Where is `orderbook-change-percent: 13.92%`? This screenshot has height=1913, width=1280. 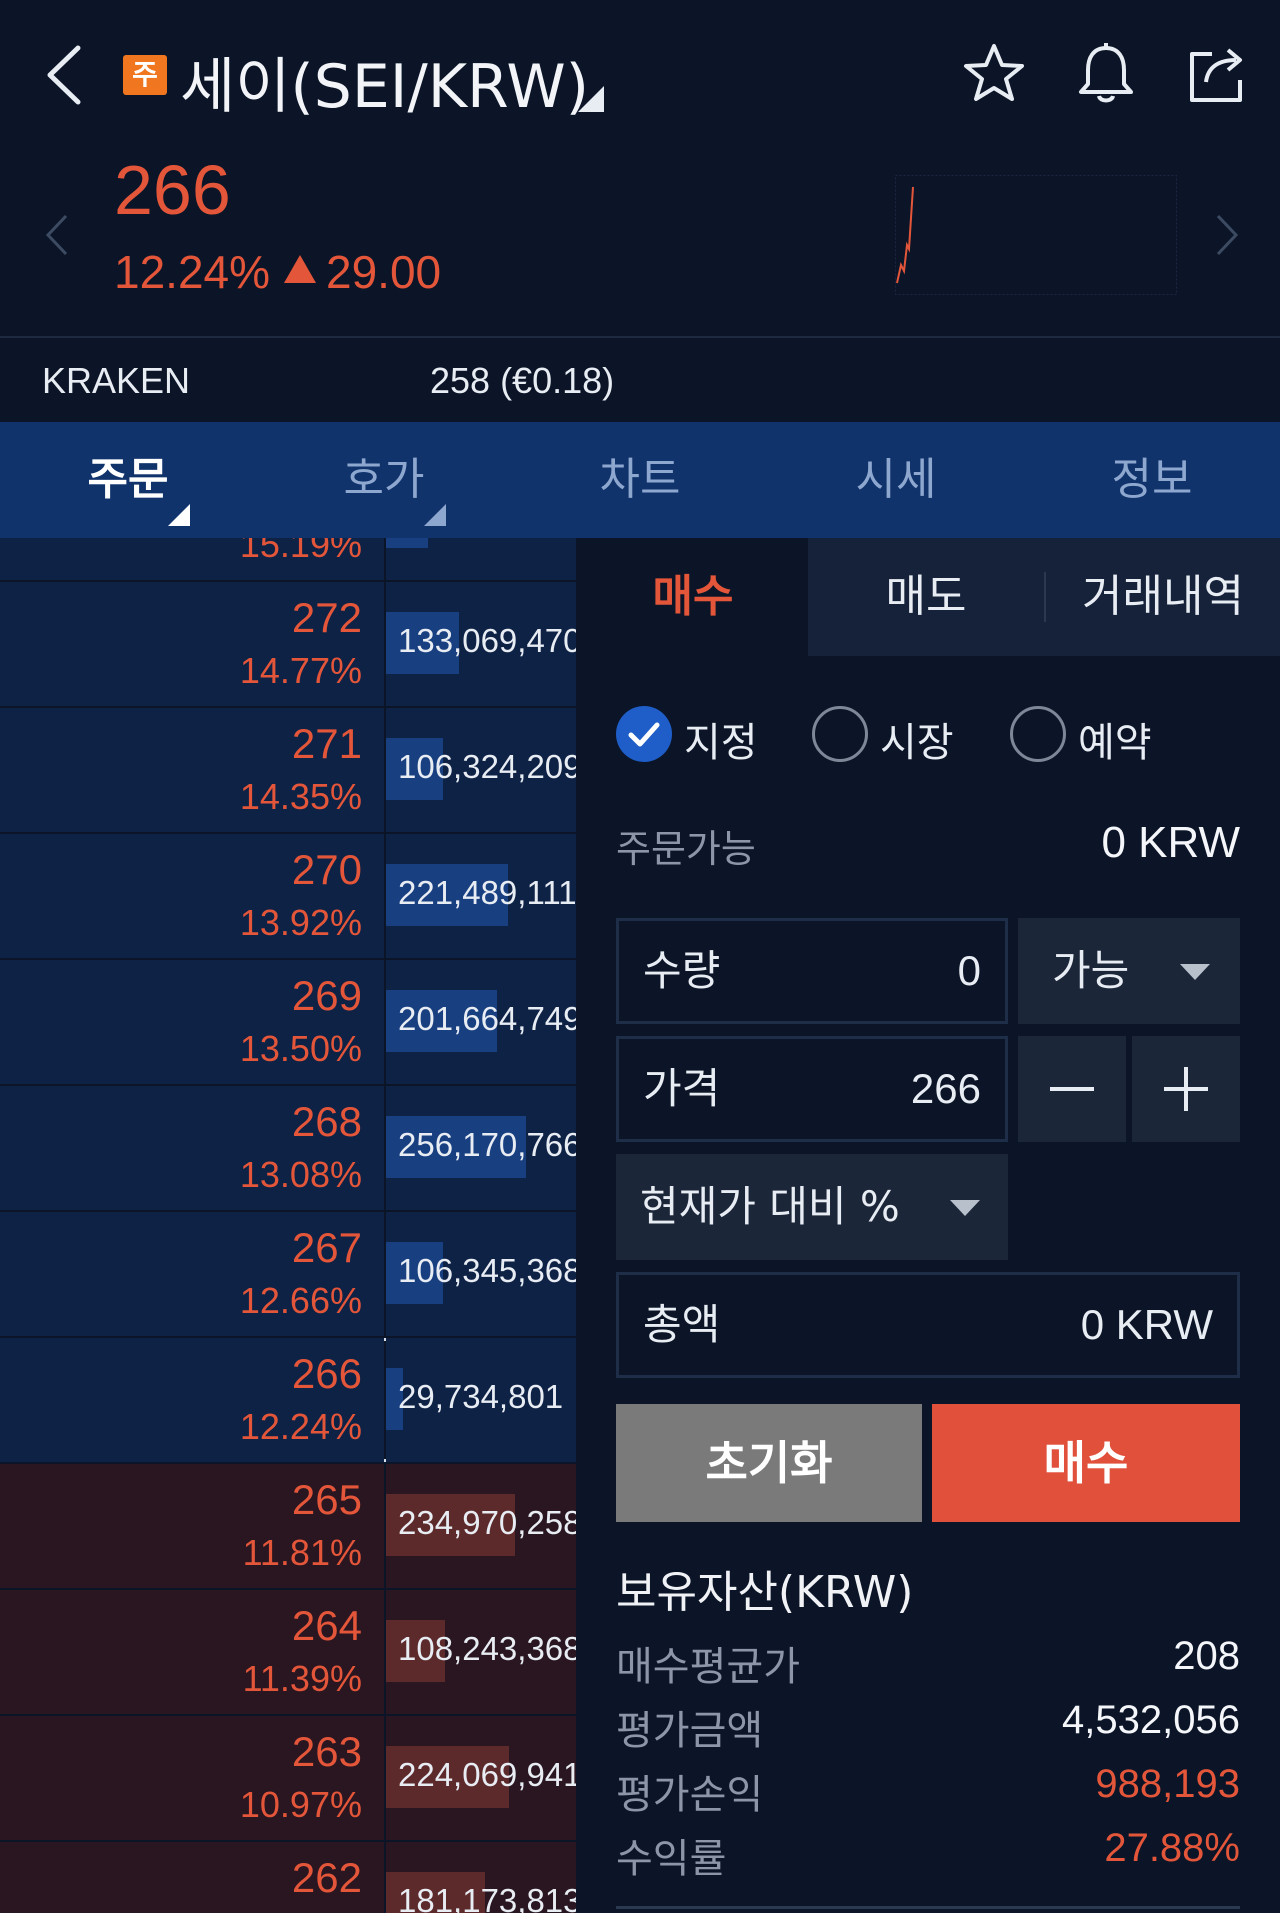 orderbook-change-percent: 13.92% is located at coordinates (300, 922).